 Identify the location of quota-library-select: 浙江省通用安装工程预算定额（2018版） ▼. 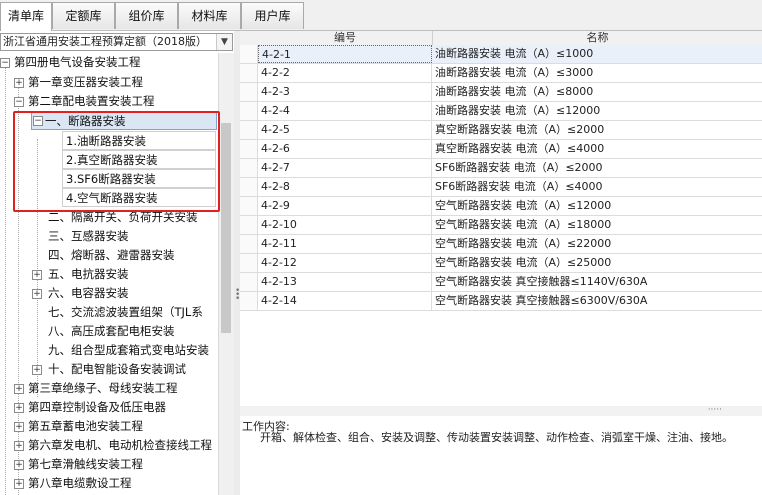
(116, 42).